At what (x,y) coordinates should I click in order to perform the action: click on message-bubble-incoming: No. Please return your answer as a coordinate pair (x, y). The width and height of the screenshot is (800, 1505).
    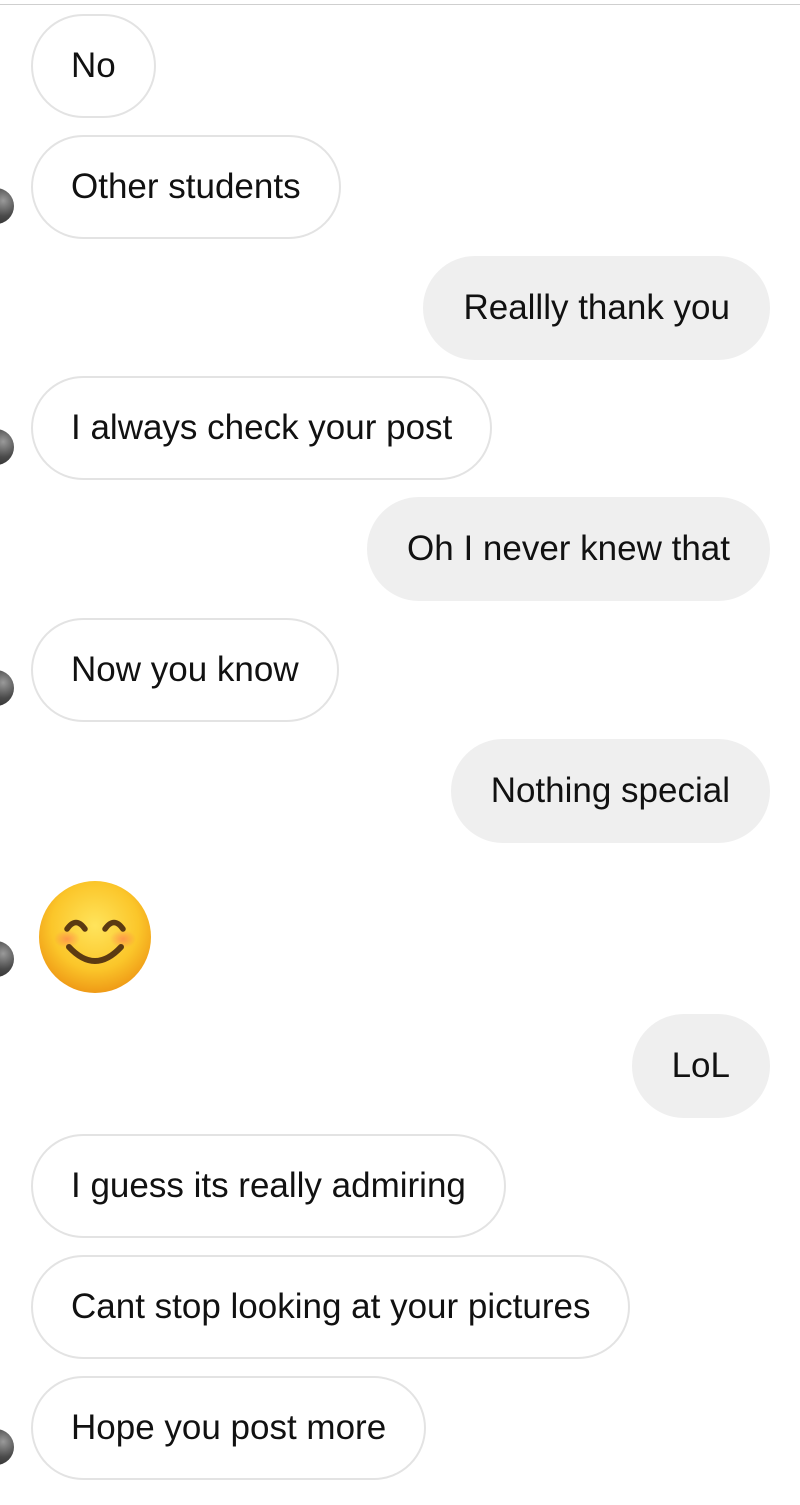
    Looking at the image, I should click on (93, 66).